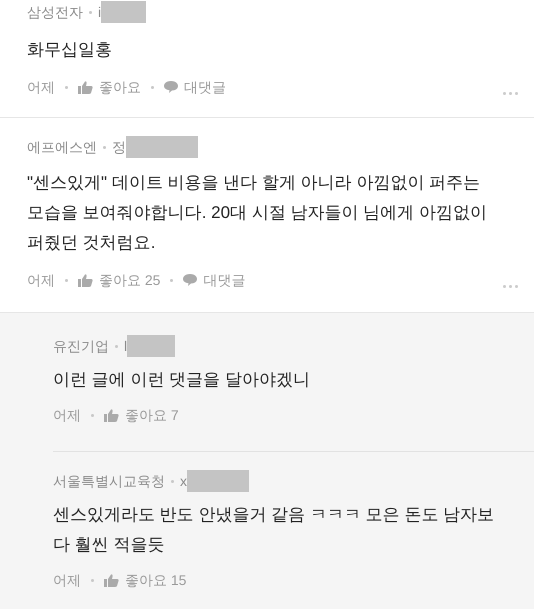  I want to click on like-button: 좋아요 7, so click(141, 415).